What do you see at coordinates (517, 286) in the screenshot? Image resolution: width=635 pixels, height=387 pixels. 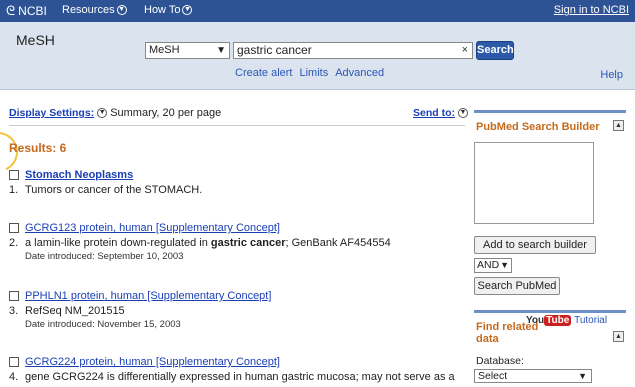 I see `search-pubmed-button: Search PubMed` at bounding box center [517, 286].